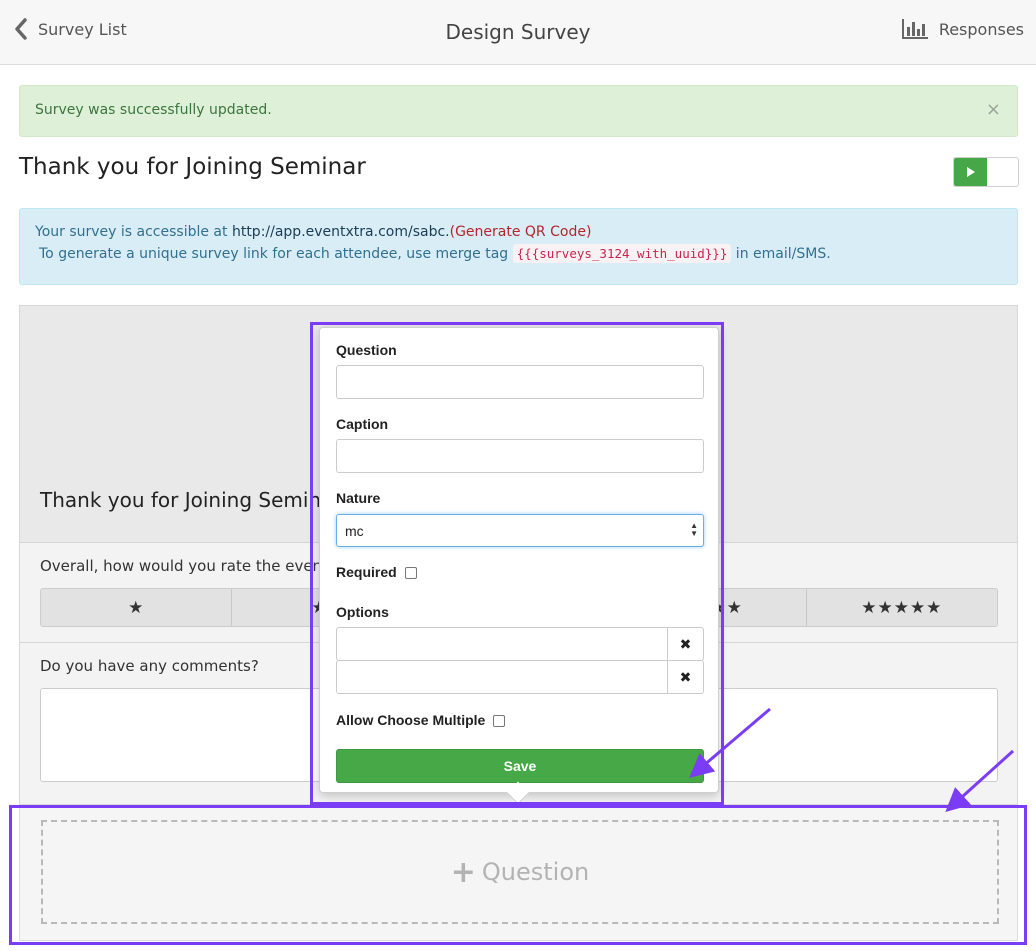  Describe the element at coordinates (852, 760) in the screenshot. I see `annotation-arrows` at that location.